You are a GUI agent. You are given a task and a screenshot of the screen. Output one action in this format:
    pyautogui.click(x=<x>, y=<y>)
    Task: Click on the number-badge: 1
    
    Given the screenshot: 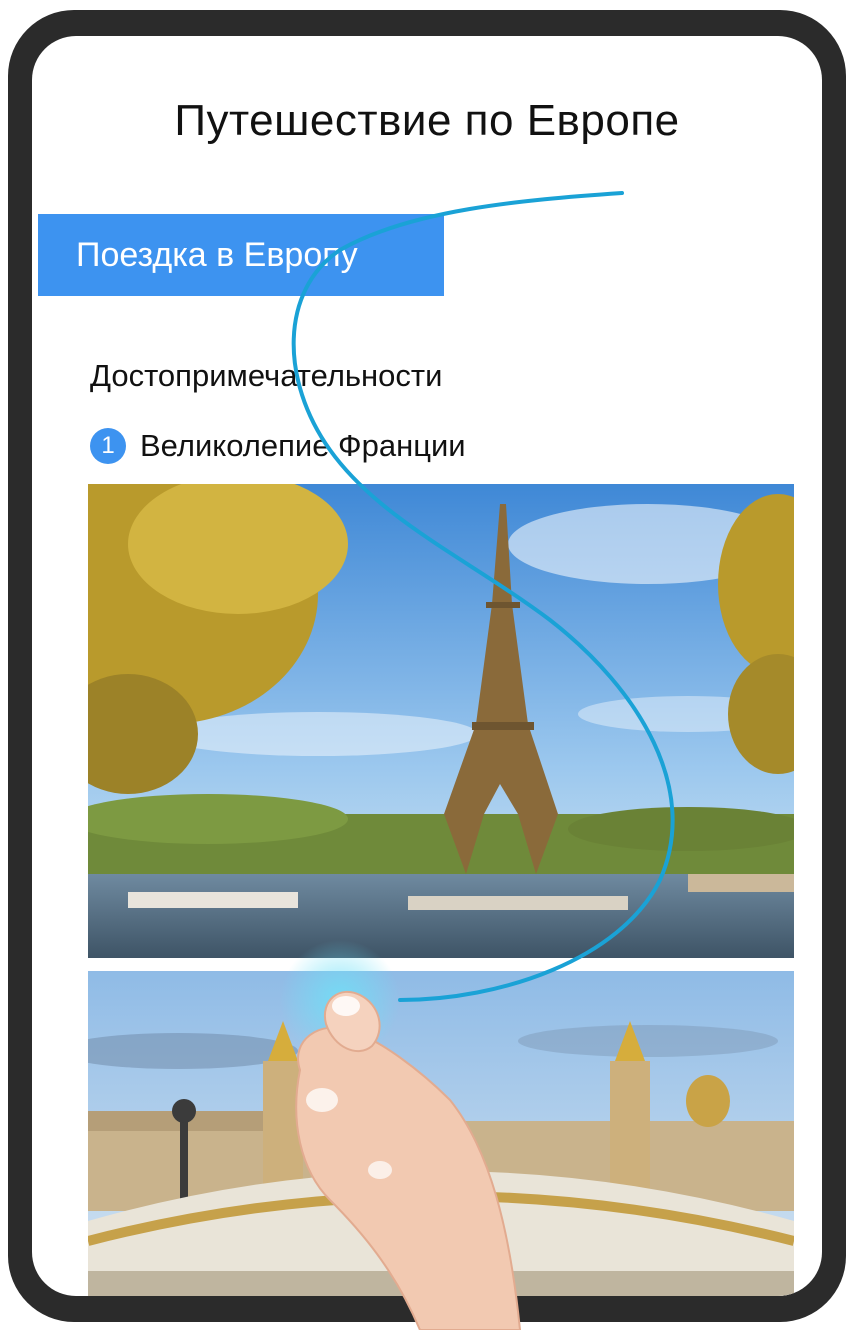 What is the action you would take?
    pyautogui.click(x=108, y=446)
    